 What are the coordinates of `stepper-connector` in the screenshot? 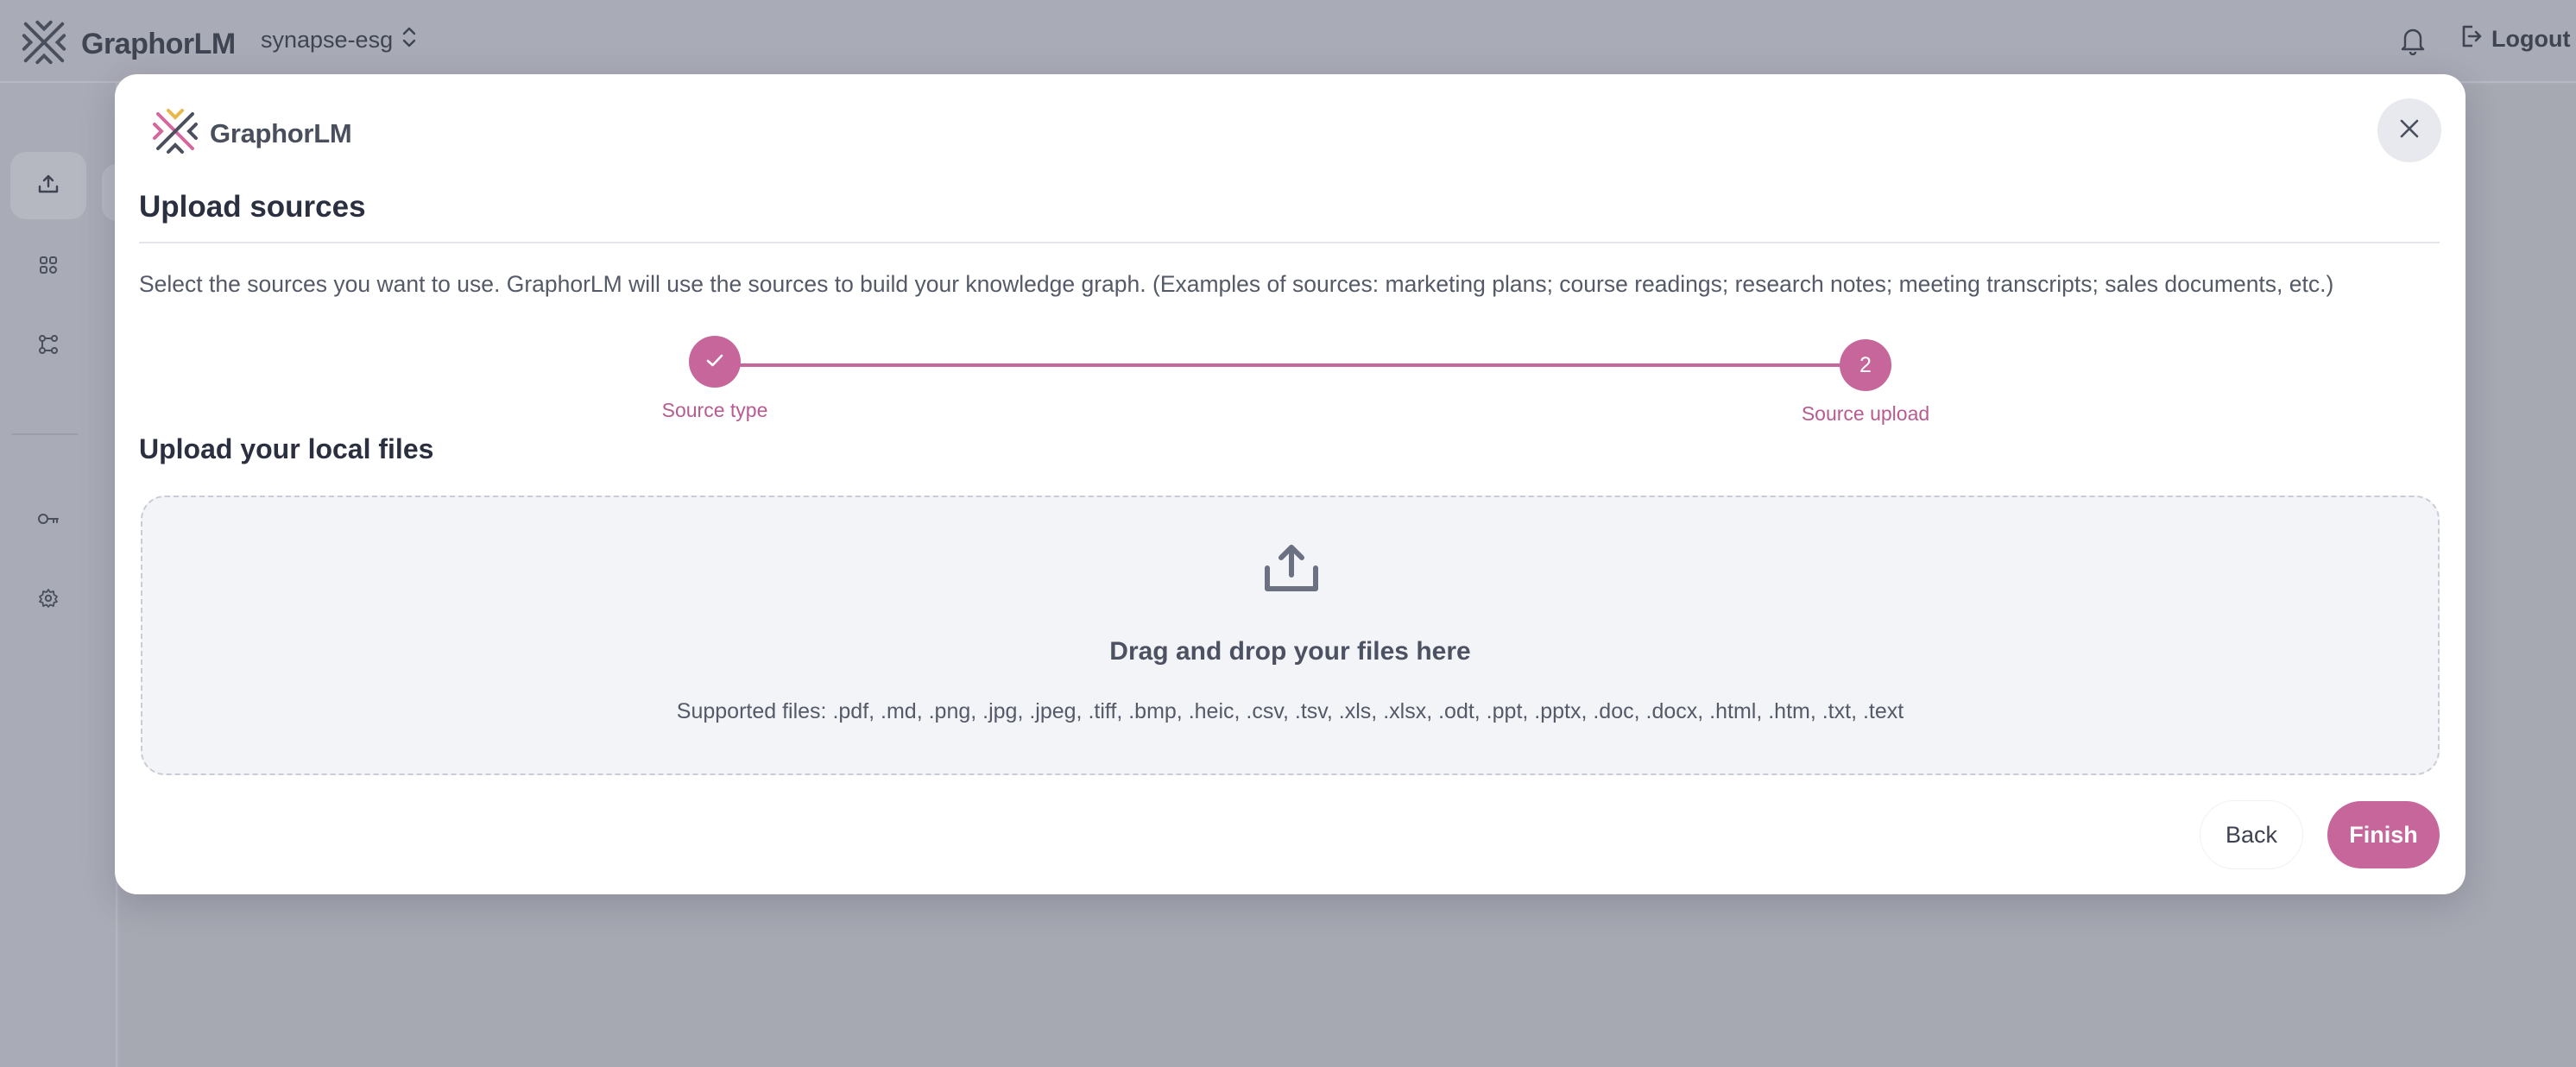 It's located at (1291, 365).